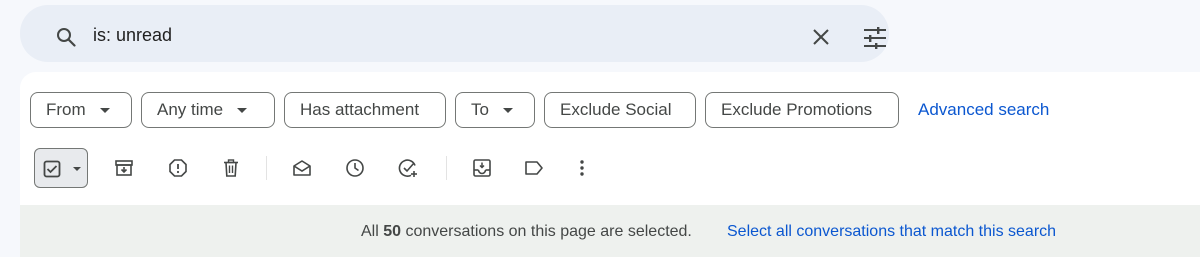 The height and width of the screenshot is (257, 1200). Describe the element at coordinates (392, 231) in the screenshot. I see `selection-count: 50` at that location.